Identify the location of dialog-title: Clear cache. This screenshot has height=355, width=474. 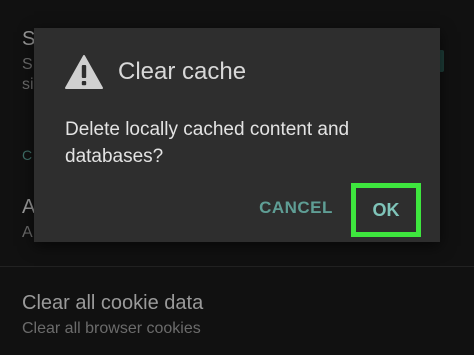
(182, 71).